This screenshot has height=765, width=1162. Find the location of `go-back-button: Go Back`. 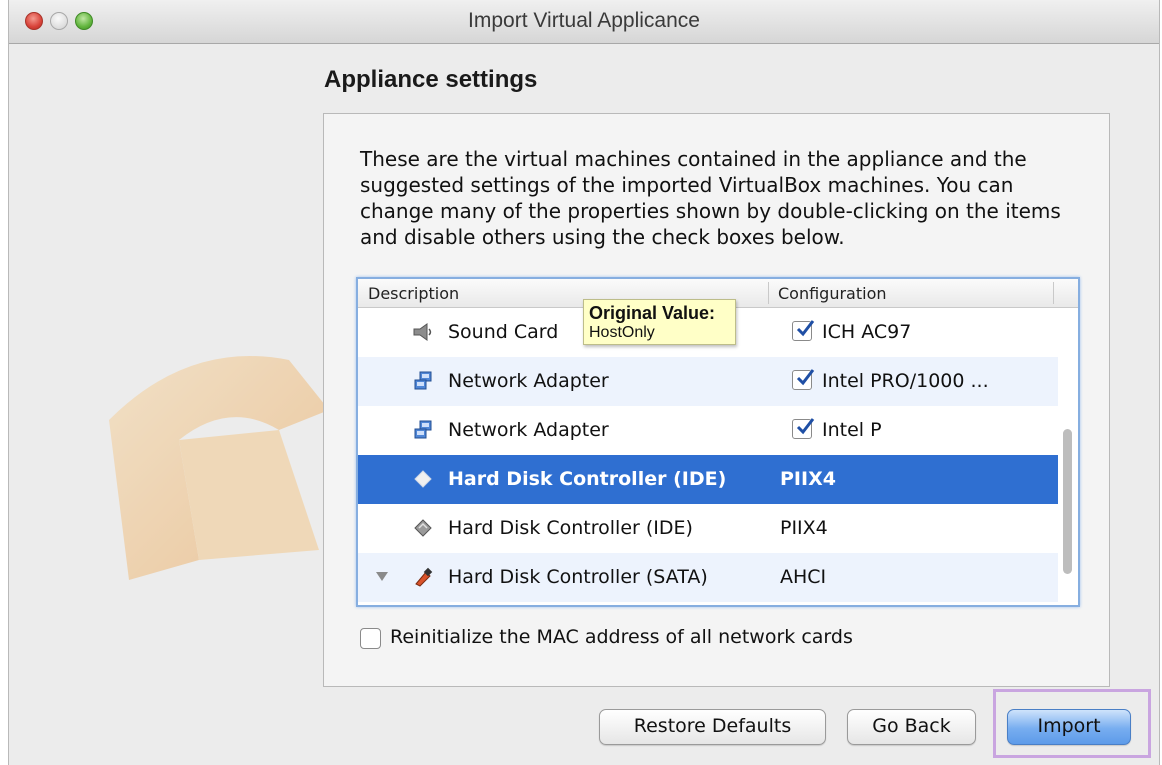

go-back-button: Go Back is located at coordinates (911, 727).